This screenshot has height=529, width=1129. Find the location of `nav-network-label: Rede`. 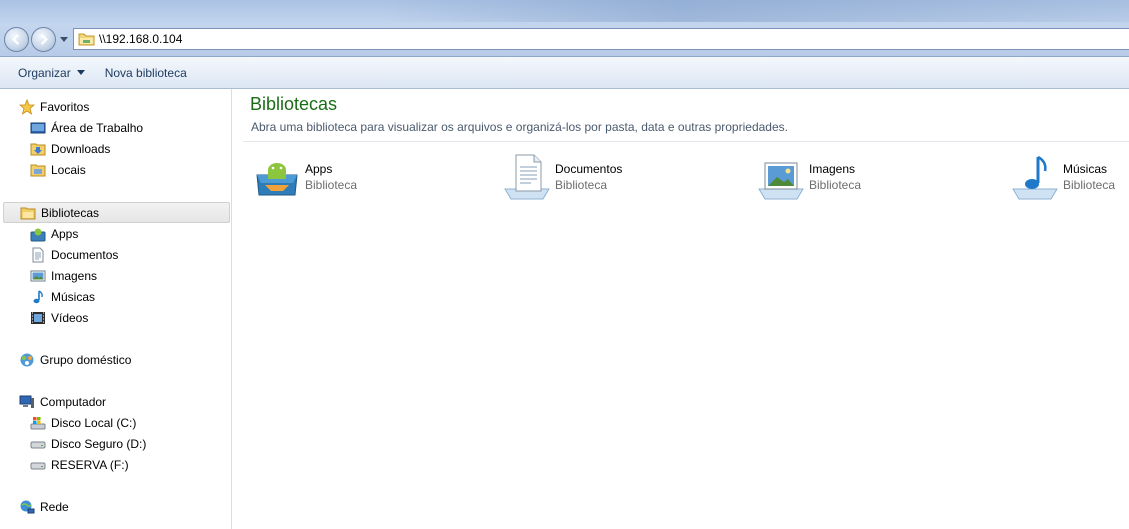

nav-network-label: Rede is located at coordinates (54, 506).